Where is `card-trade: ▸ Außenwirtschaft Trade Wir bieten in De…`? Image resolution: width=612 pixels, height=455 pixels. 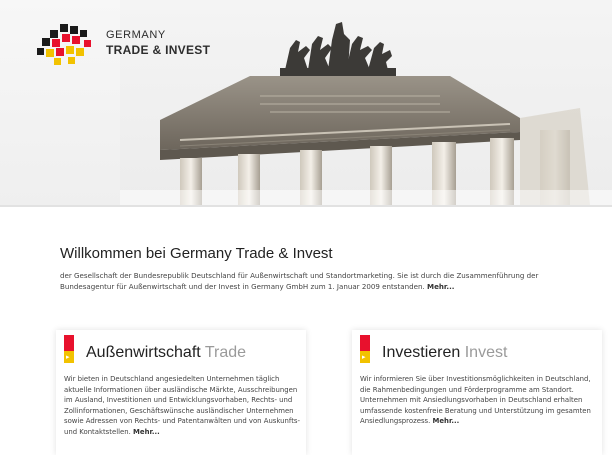
card-trade: ▸ Außenwirtschaft Trade Wir bieten in De… is located at coordinates (181, 392).